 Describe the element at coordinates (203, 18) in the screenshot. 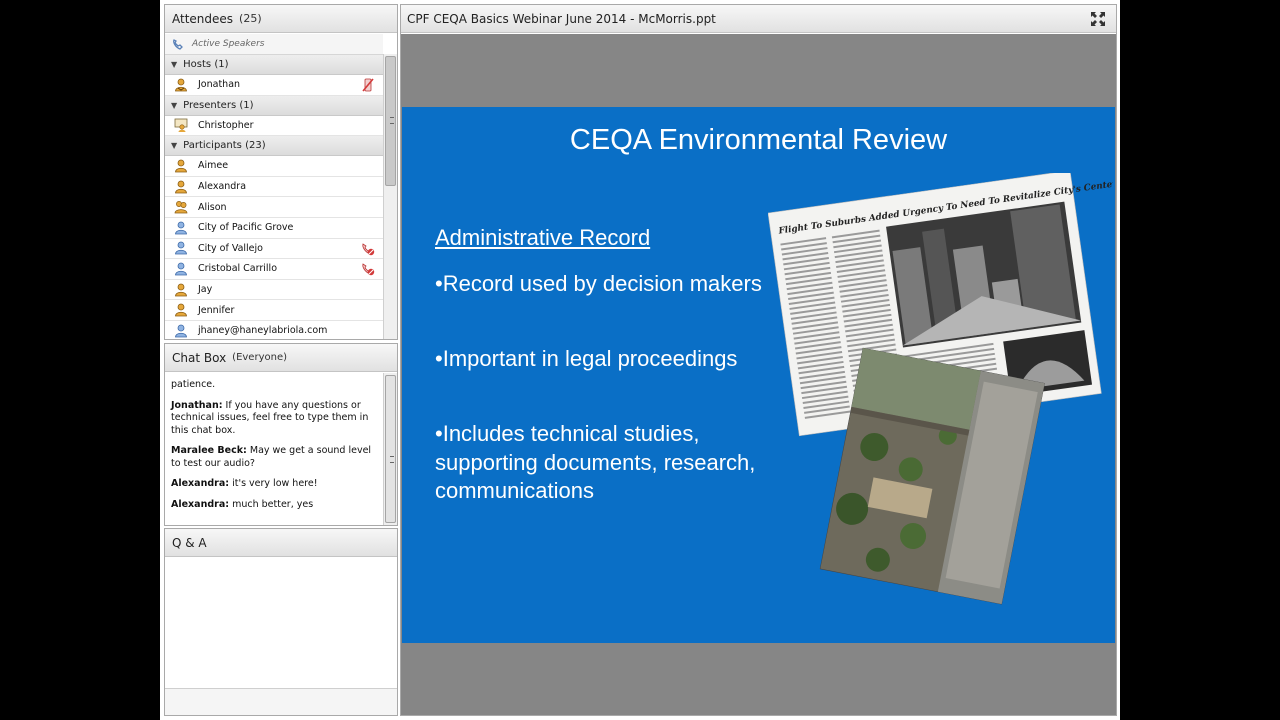

I see `attendees-title: Attendees` at that location.